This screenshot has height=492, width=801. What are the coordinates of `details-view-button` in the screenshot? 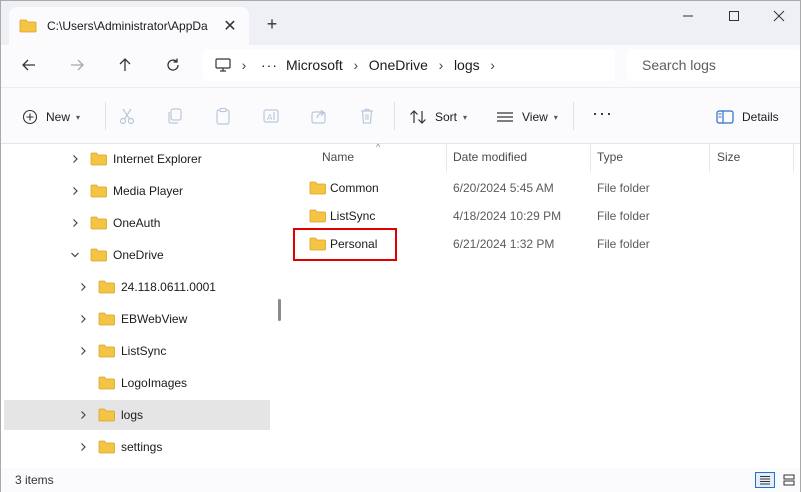 It's located at (765, 480).